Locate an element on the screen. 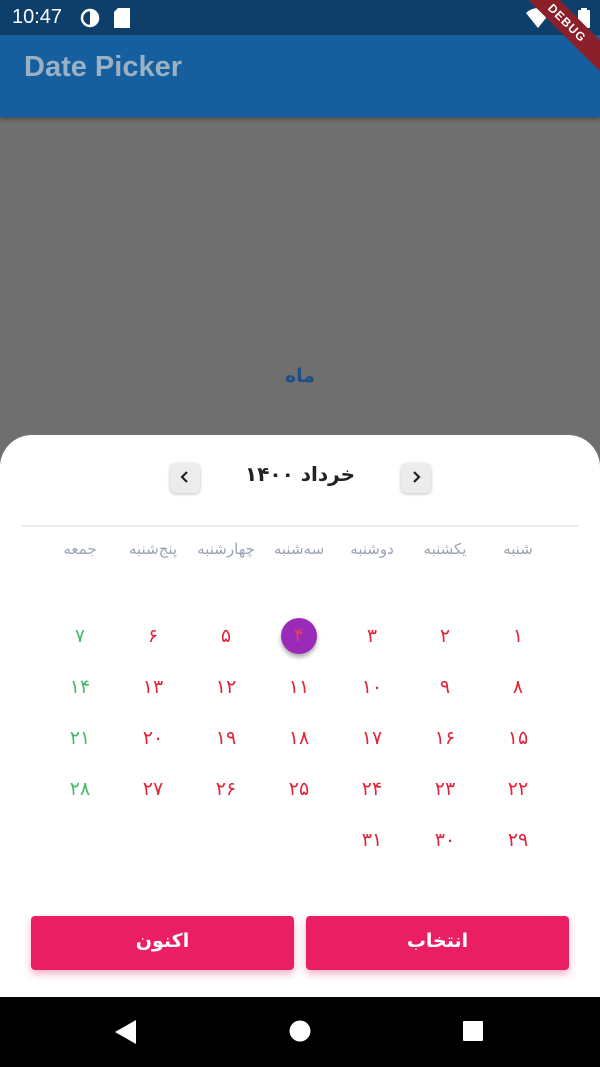 The image size is (600, 1067). select-button: انتخاب is located at coordinates (437, 943).